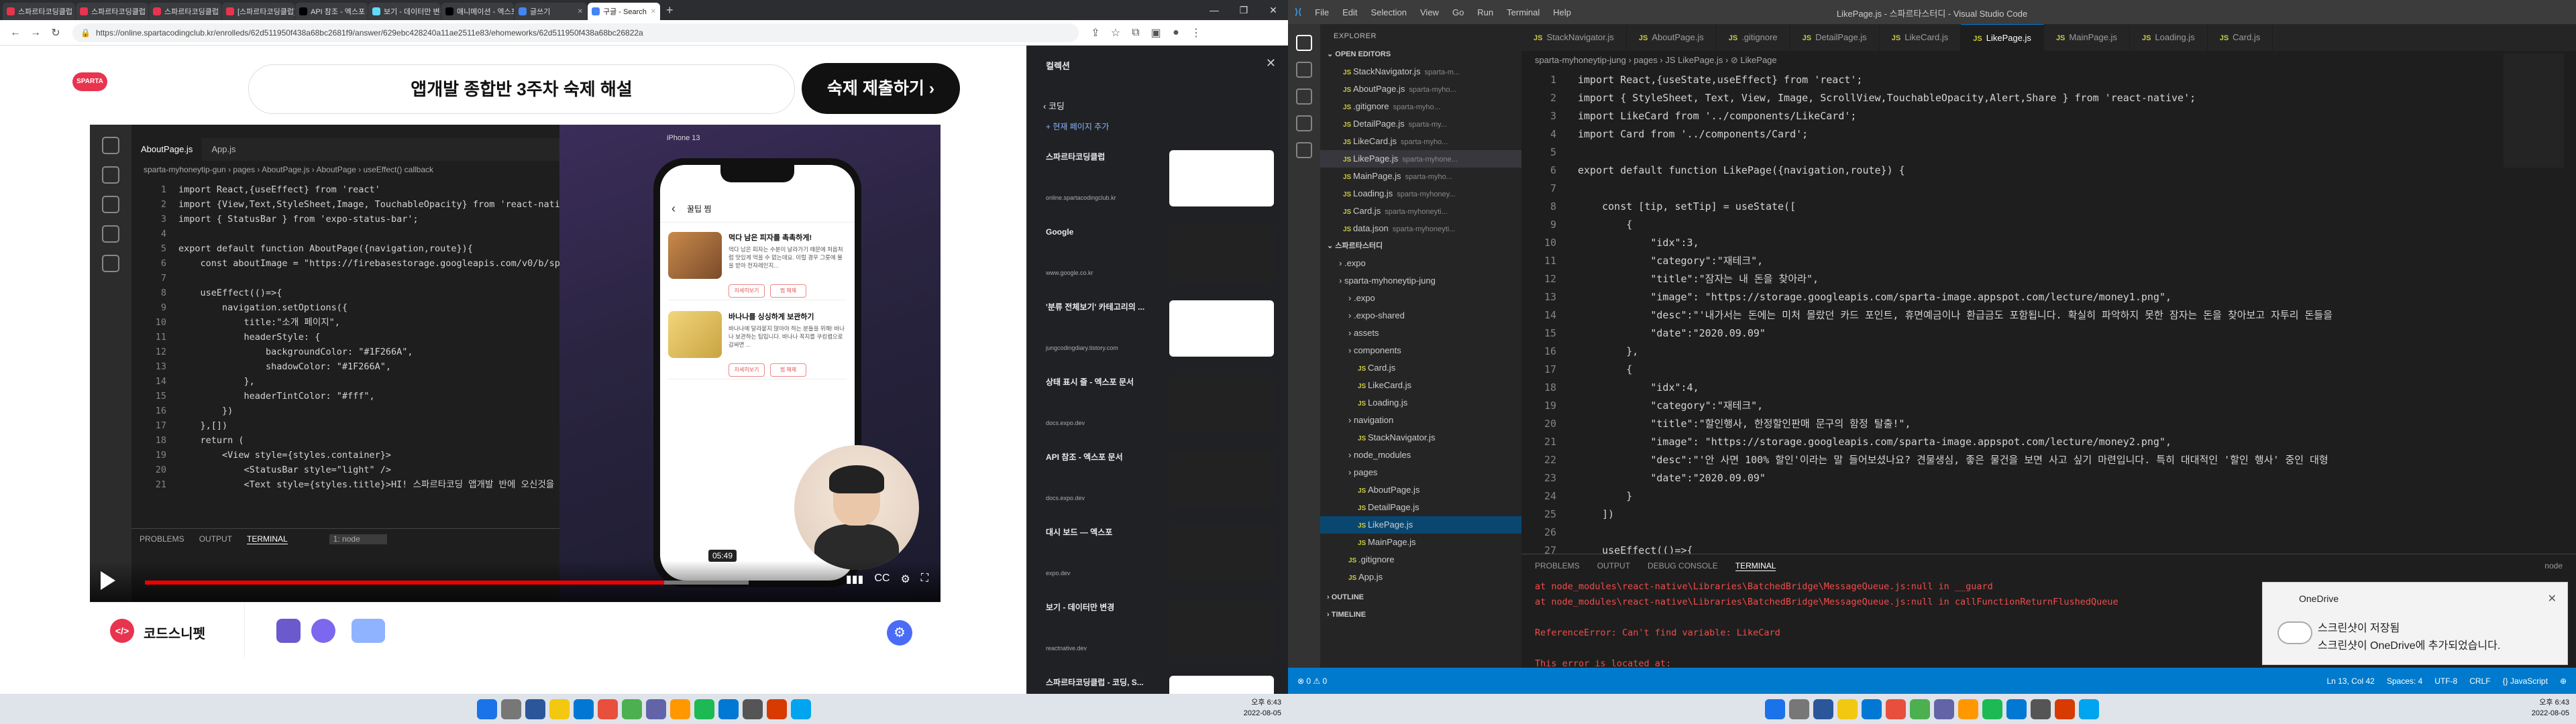  What do you see at coordinates (89, 81) in the screenshot?
I see `sparta-logo: SPARTA` at bounding box center [89, 81].